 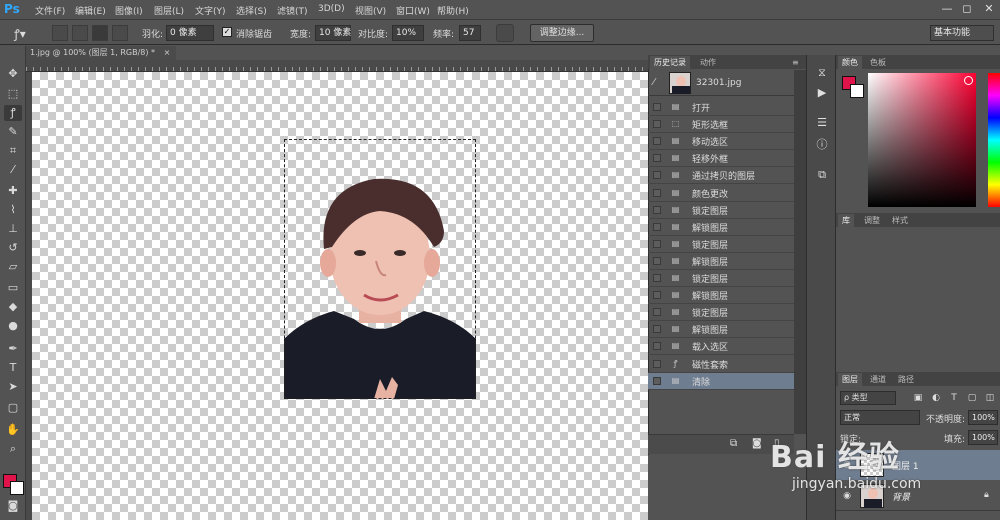 I want to click on history-panel-icon: ⧖, so click(x=822, y=73).